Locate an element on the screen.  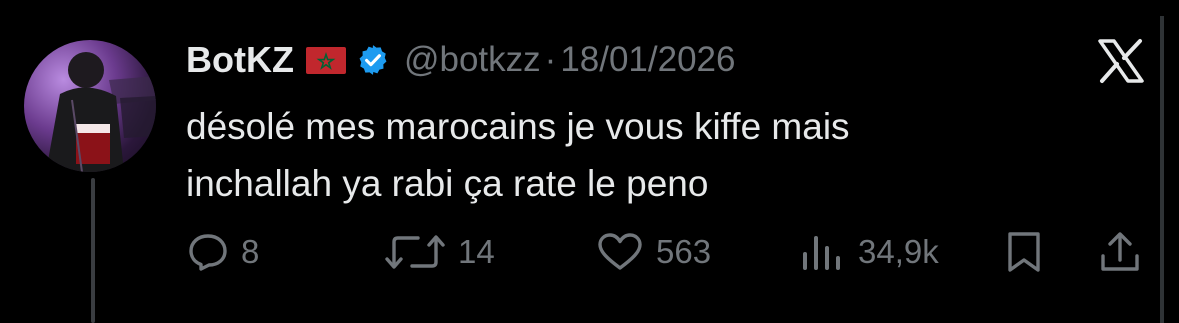
like-button: 563 is located at coordinates (653, 252).